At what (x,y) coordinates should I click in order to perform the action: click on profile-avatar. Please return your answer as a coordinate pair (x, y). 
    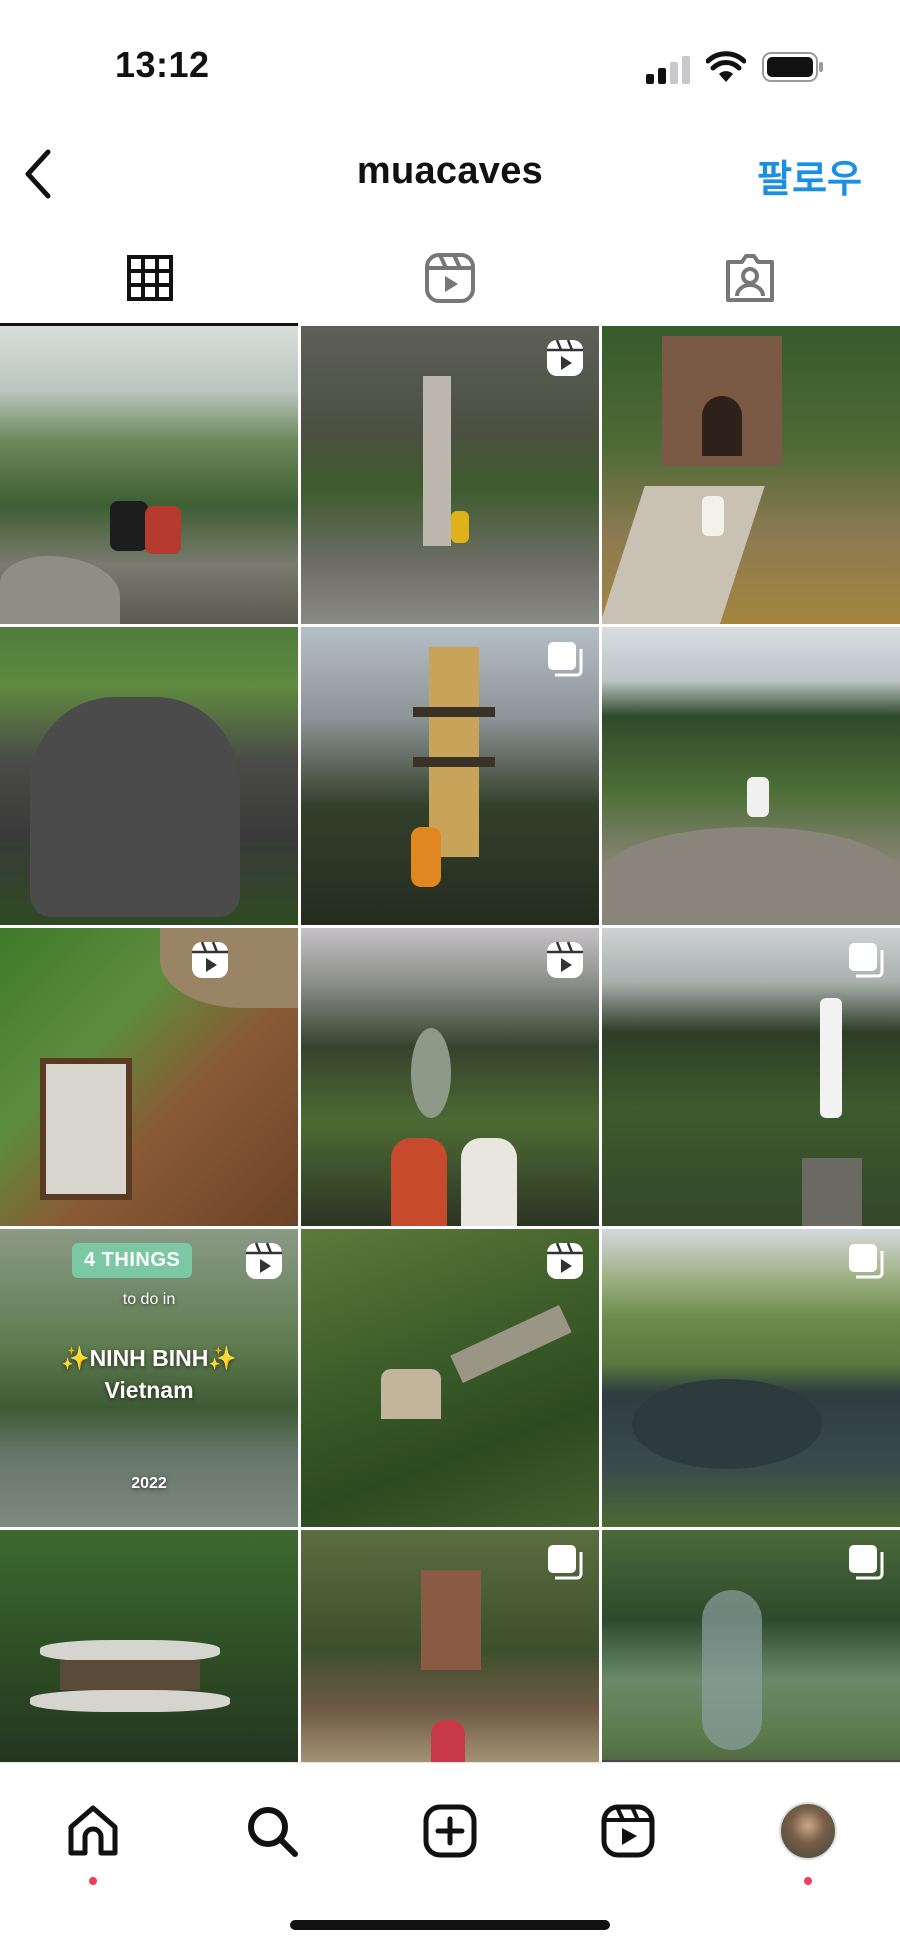
    Looking at the image, I should click on (808, 1831).